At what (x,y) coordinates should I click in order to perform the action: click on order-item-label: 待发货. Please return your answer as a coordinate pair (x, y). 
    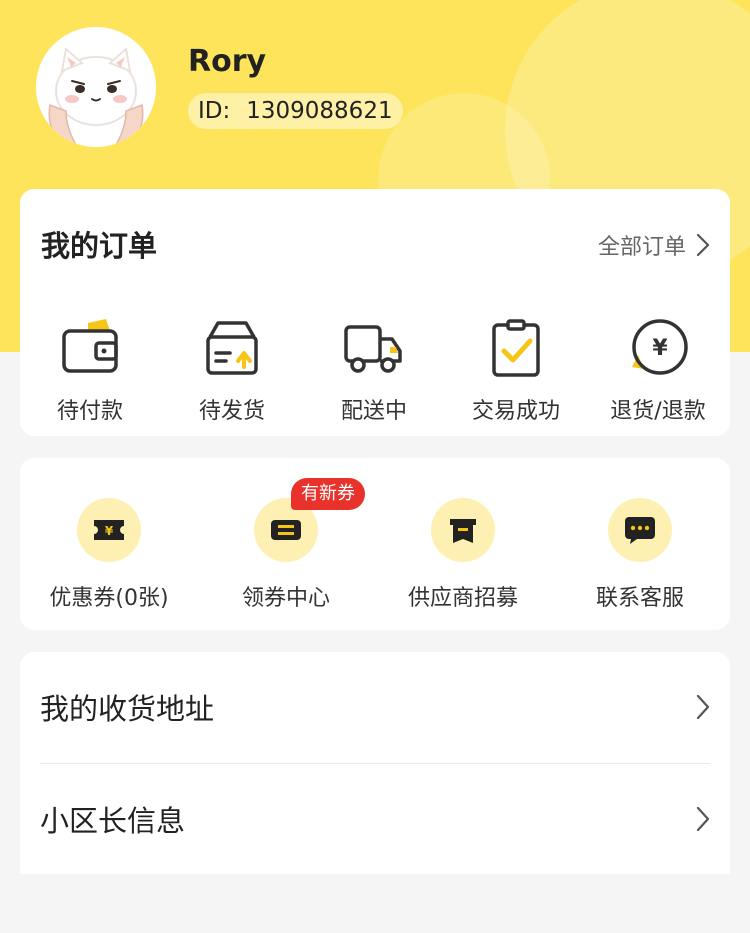
    Looking at the image, I should click on (231, 411).